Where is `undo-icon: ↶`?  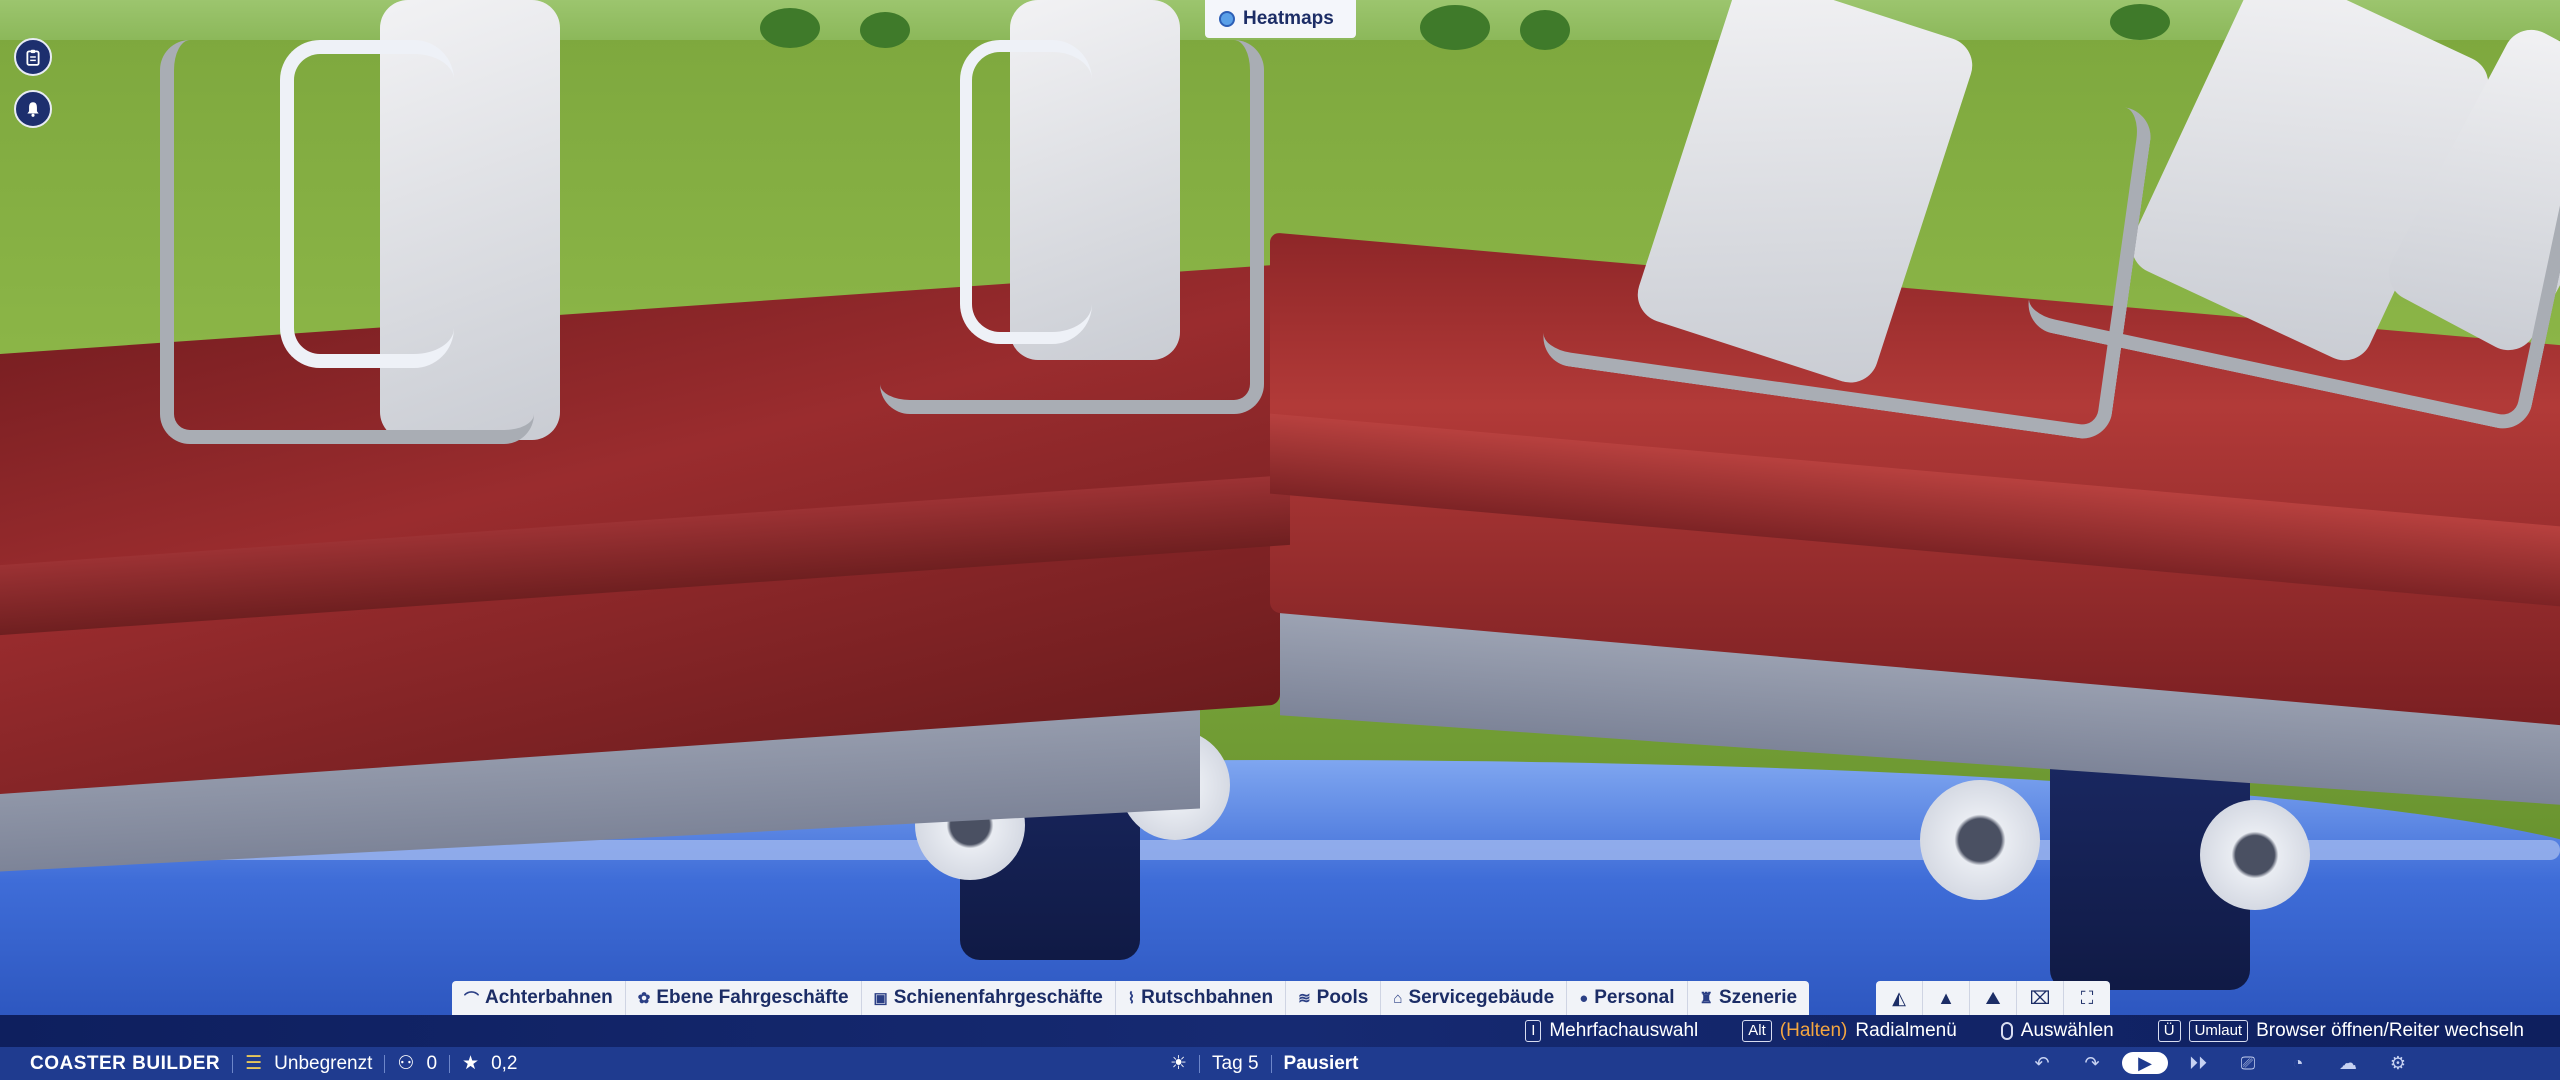
undo-icon: ↶ is located at coordinates (2042, 1062).